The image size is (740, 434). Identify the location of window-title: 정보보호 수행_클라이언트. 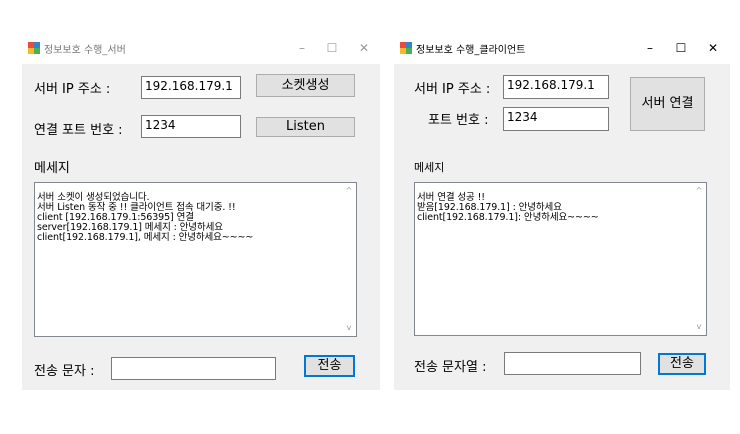
(471, 50).